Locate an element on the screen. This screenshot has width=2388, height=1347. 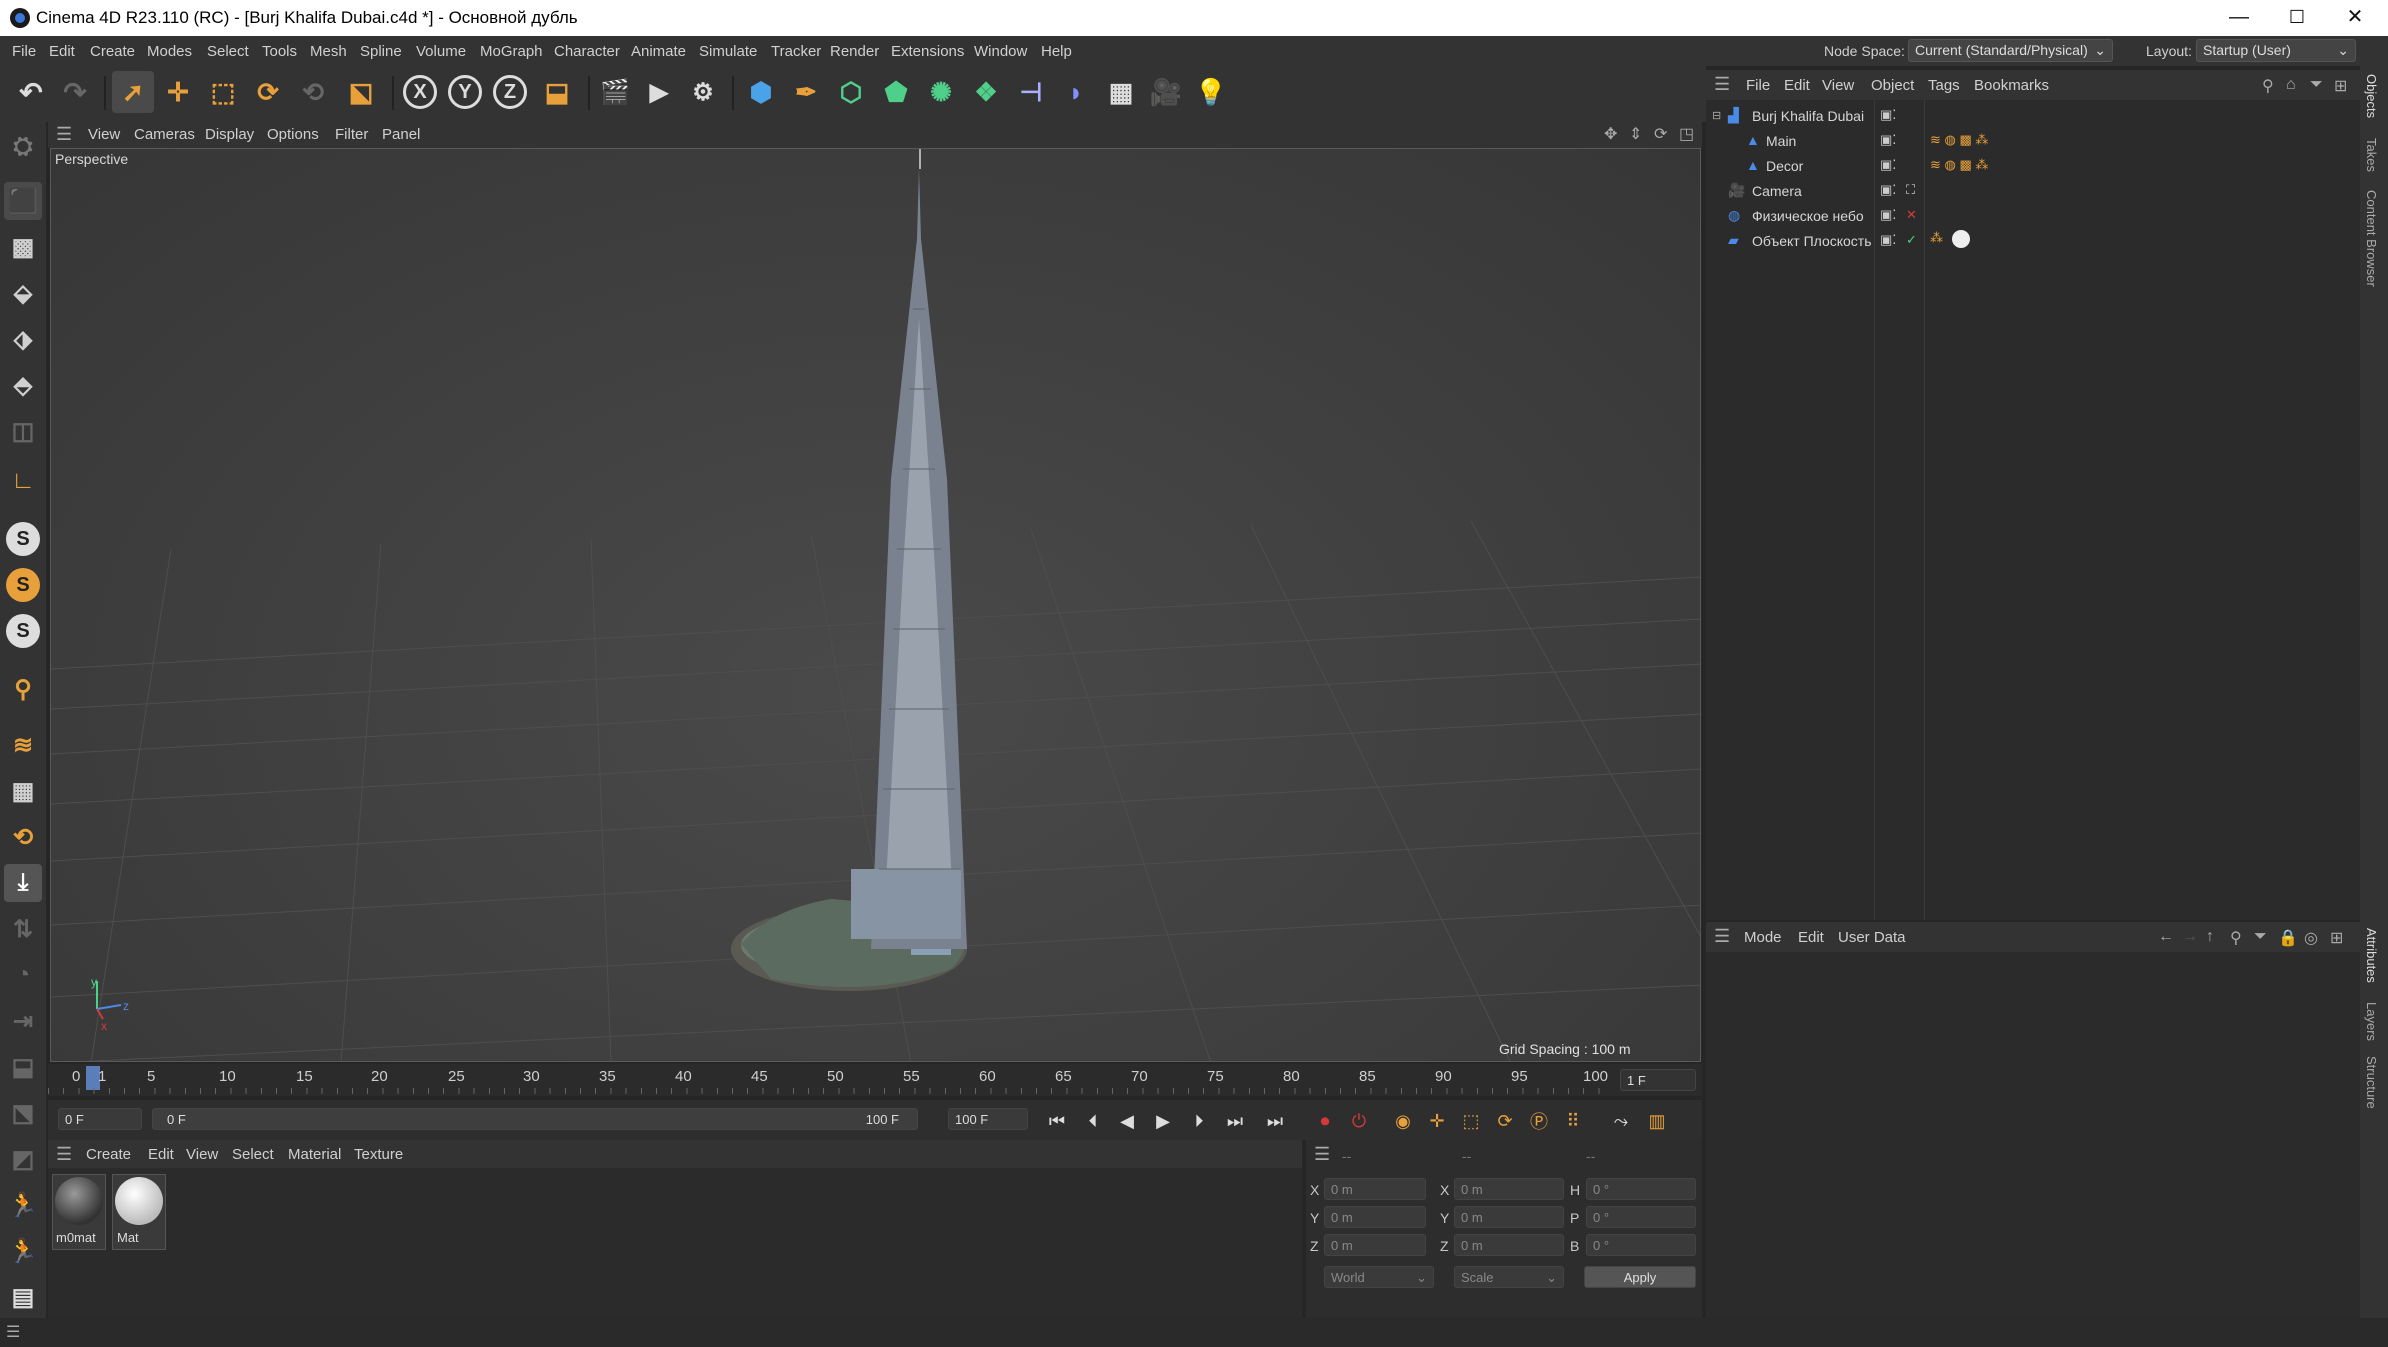
tab-attributes: Attributes is located at coordinates (2371, 955).